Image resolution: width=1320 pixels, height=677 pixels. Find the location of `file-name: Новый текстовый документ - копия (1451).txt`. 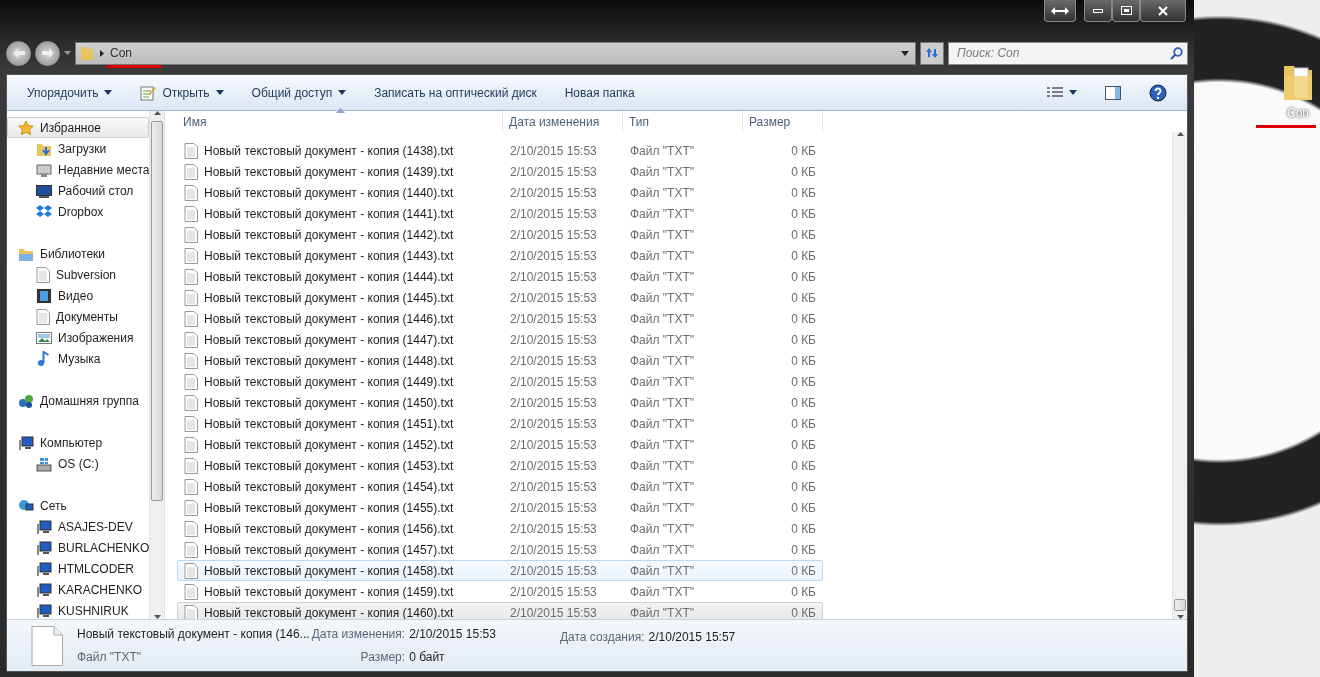

file-name: Новый текстовый документ - копия (1451).txt is located at coordinates (329, 424).